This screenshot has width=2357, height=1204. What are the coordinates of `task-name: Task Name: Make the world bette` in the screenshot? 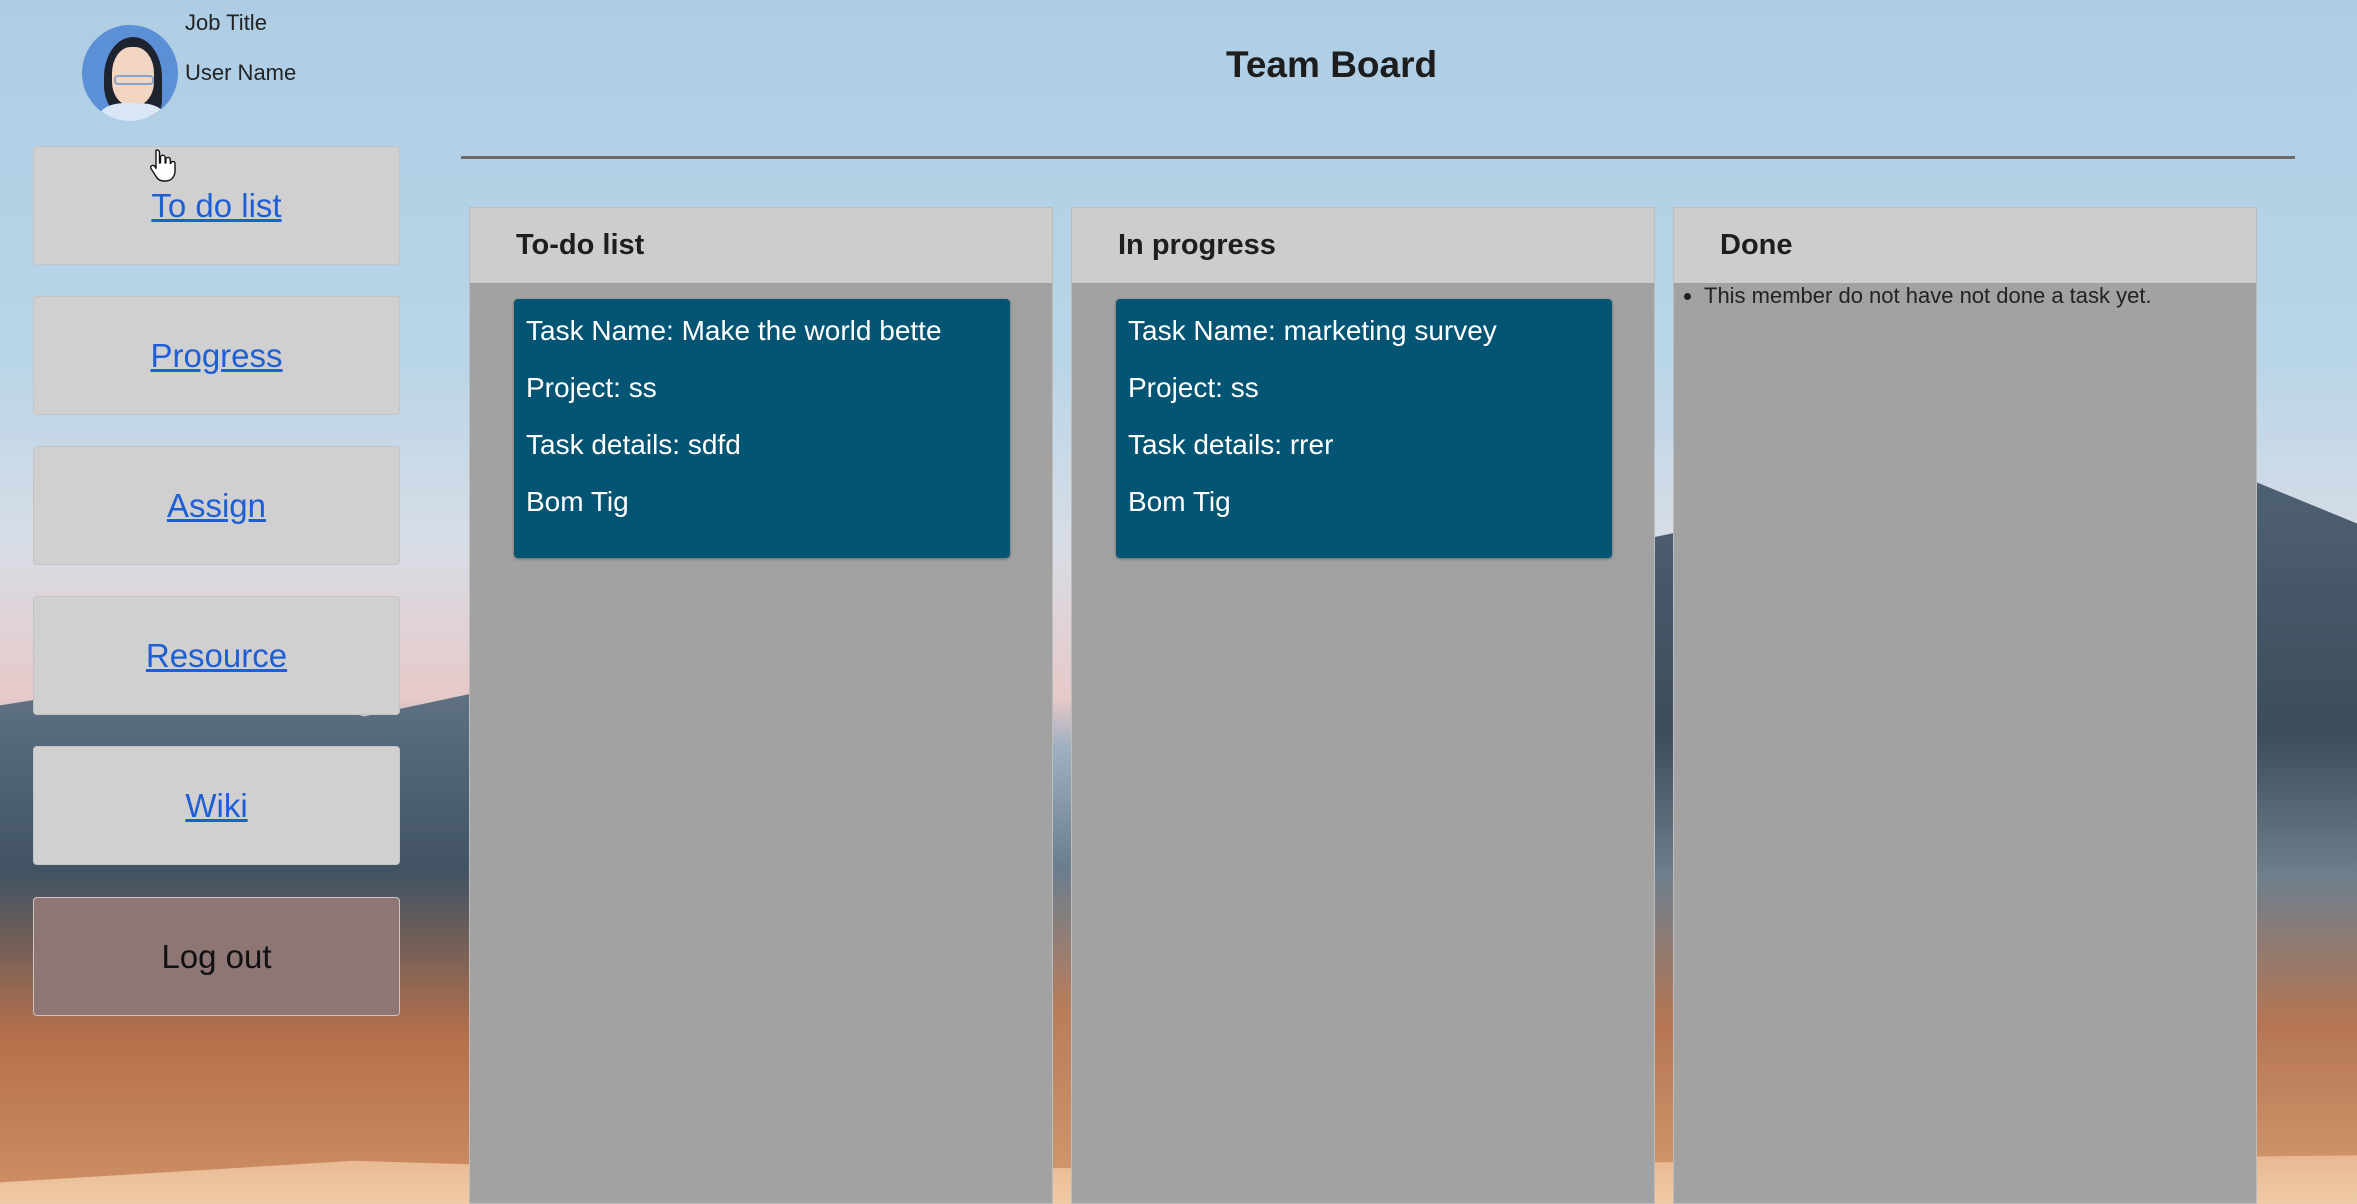 It's located at (734, 330).